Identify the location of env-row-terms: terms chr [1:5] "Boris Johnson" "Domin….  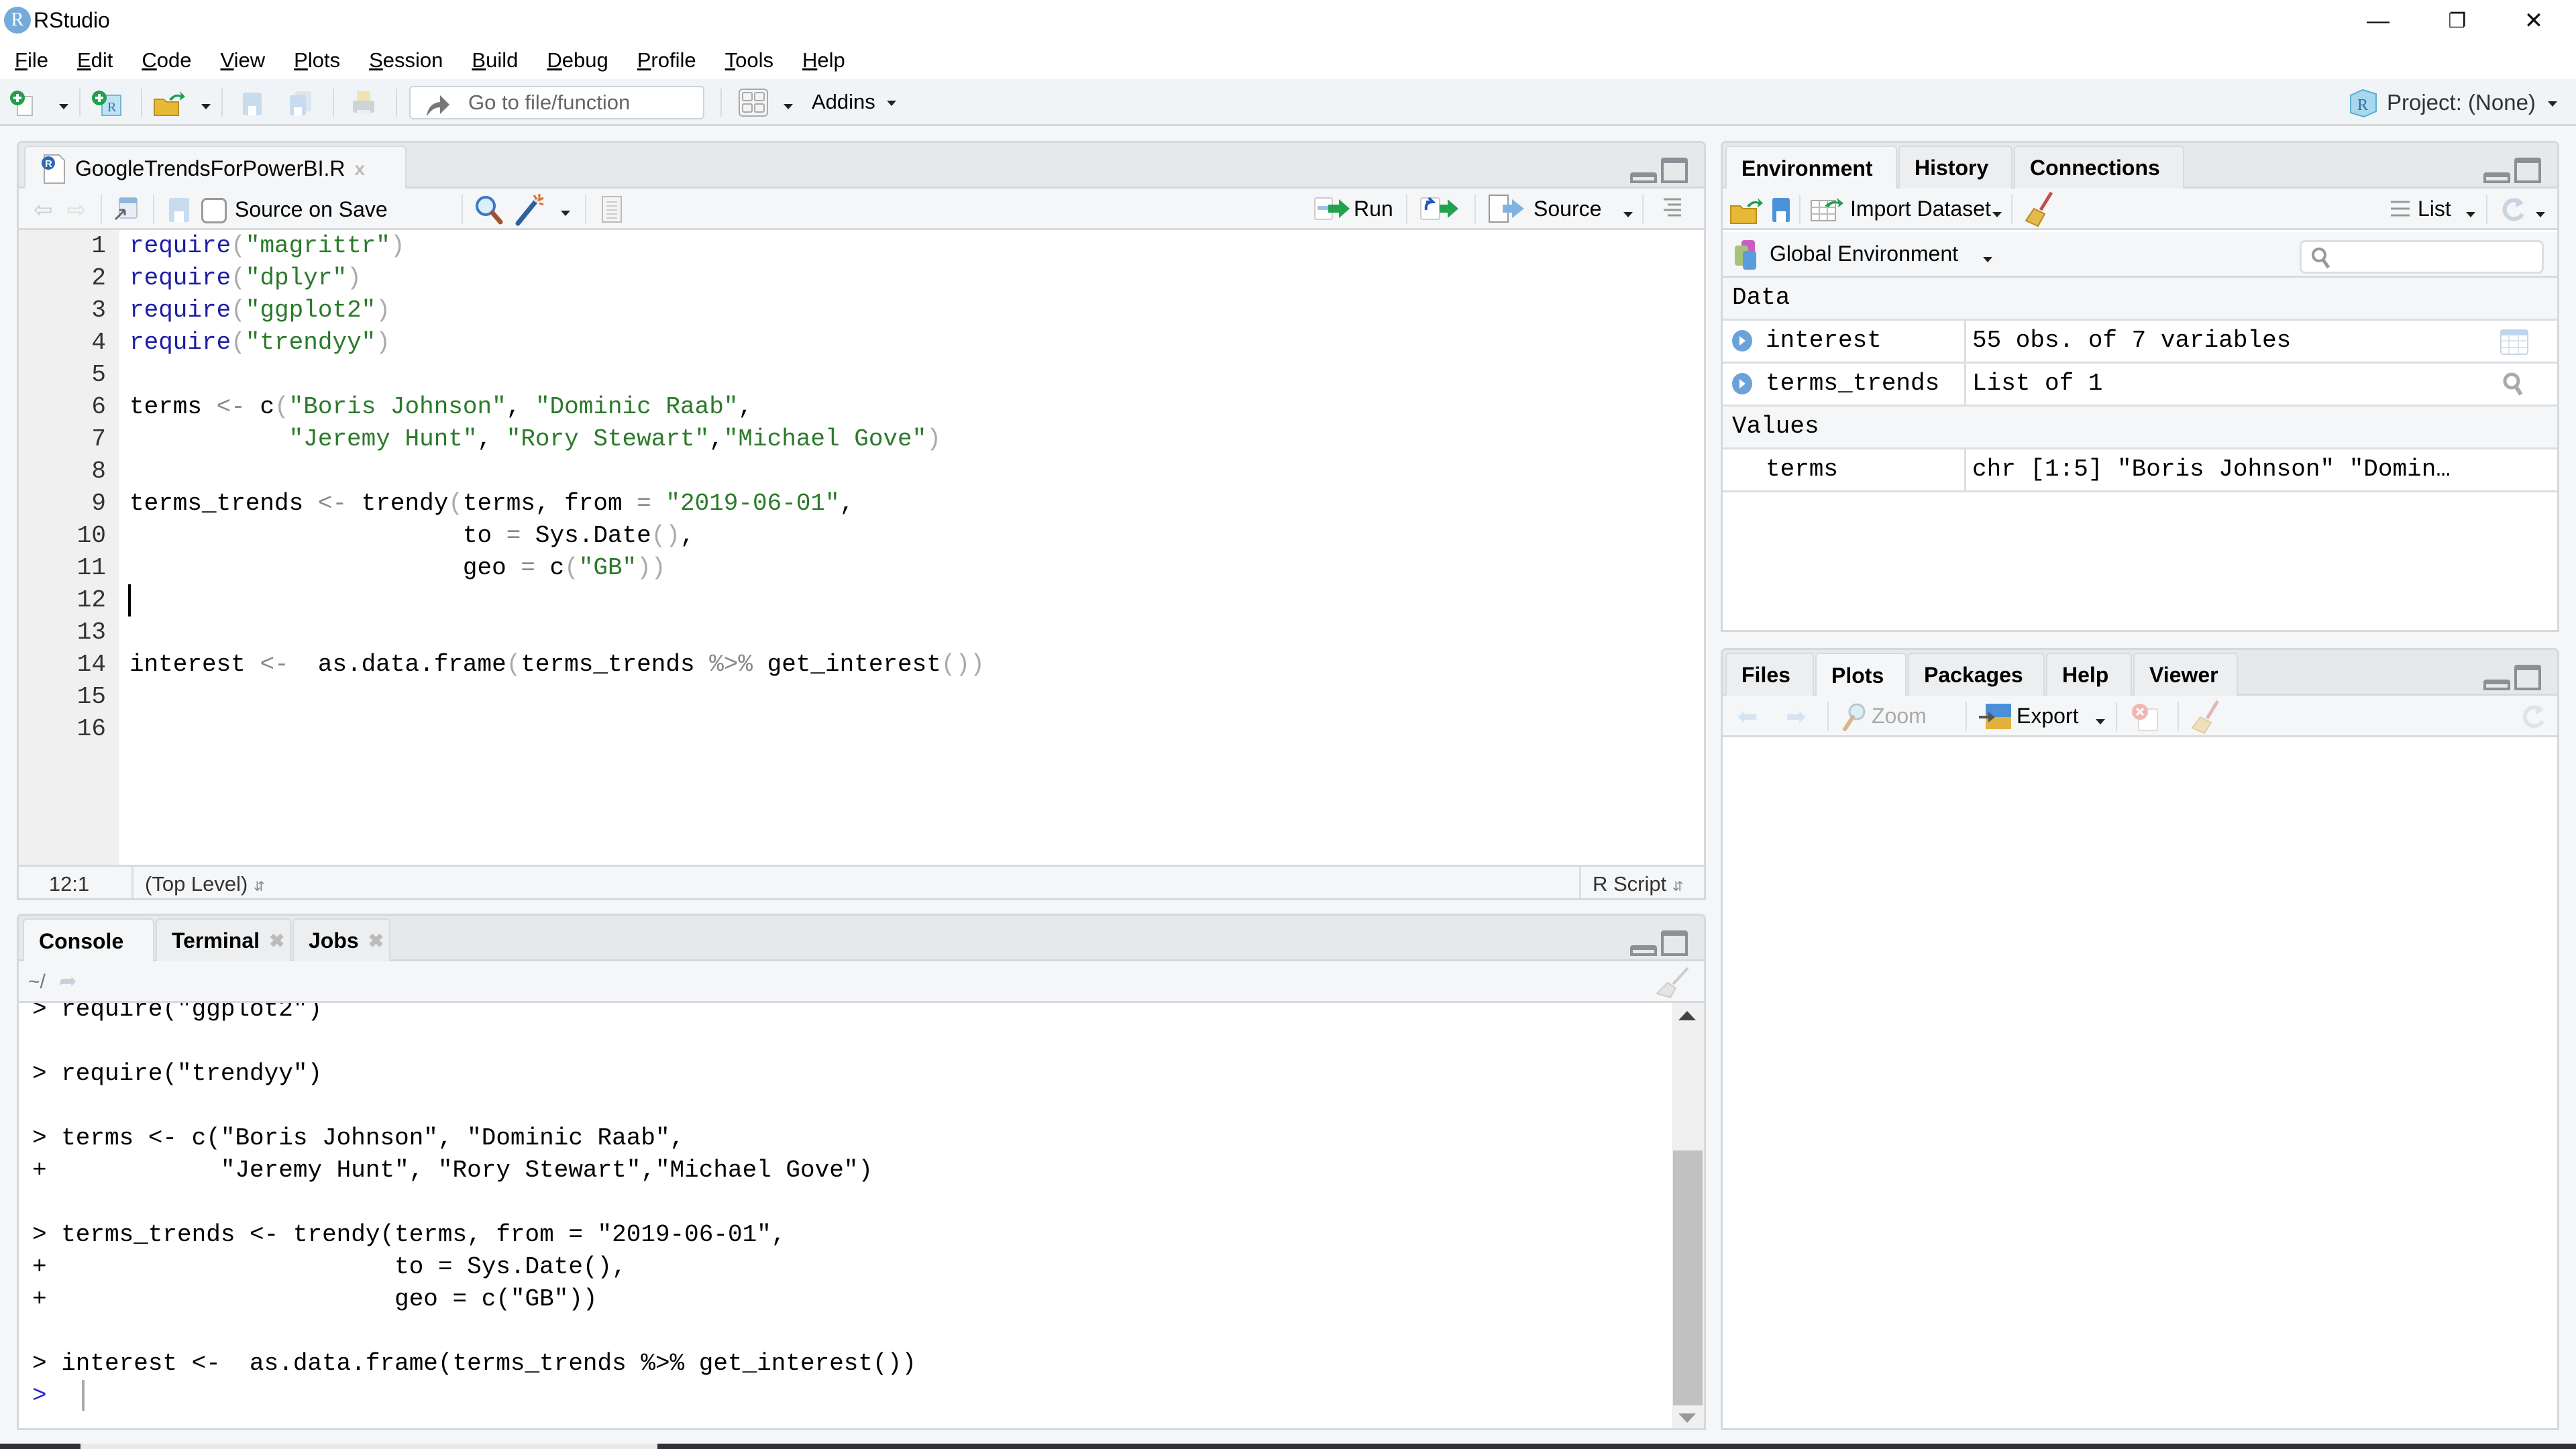
(2140, 470).